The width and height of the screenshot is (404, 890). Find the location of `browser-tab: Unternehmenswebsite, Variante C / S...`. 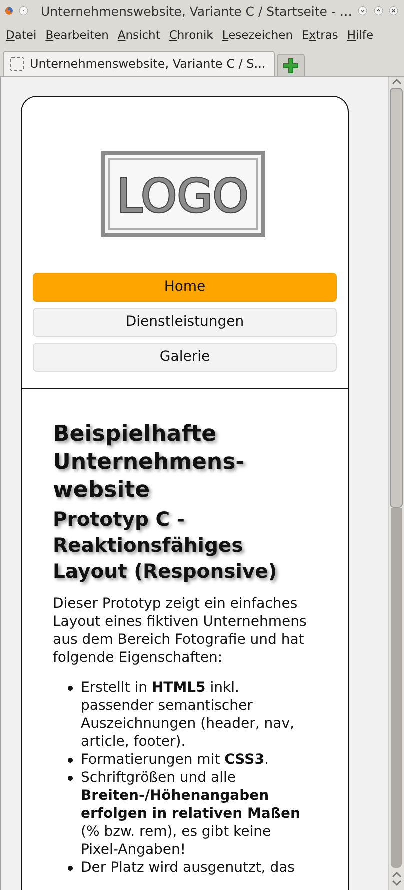

browser-tab: Unternehmenswebsite, Variante C / S... is located at coordinates (139, 63).